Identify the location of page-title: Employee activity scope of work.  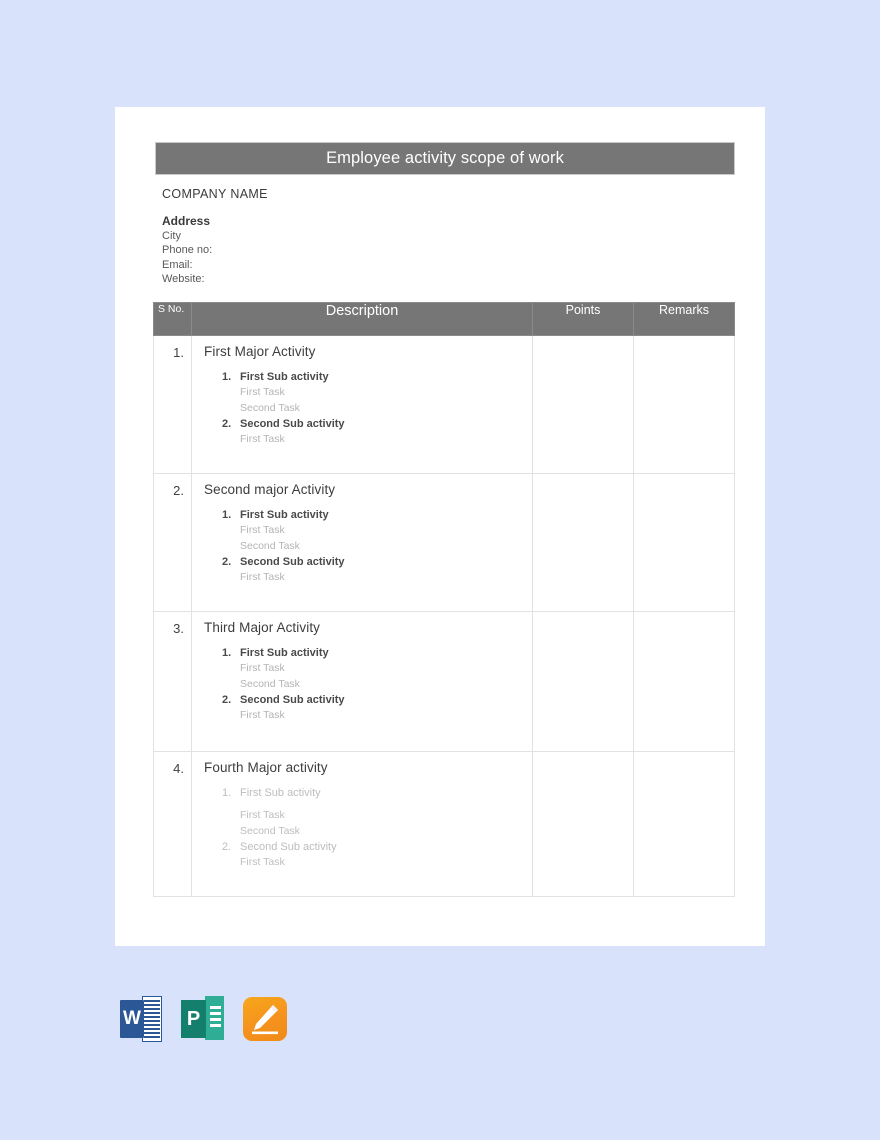
(445, 158).